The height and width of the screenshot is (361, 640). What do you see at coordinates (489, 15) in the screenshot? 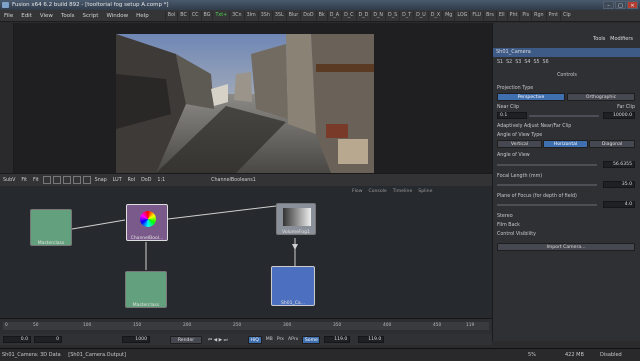
I see `tool-button-brs: Brs` at bounding box center [489, 15].